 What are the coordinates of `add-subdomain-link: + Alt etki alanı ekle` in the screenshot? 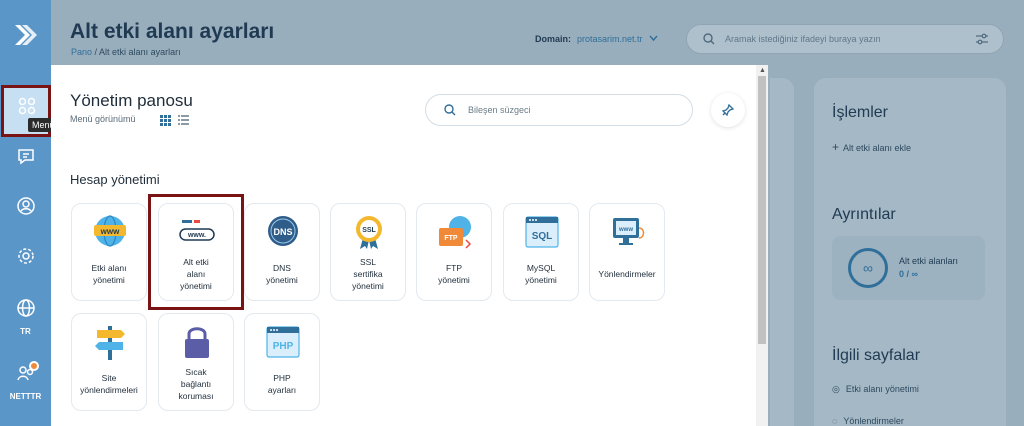 It's located at (871, 147).